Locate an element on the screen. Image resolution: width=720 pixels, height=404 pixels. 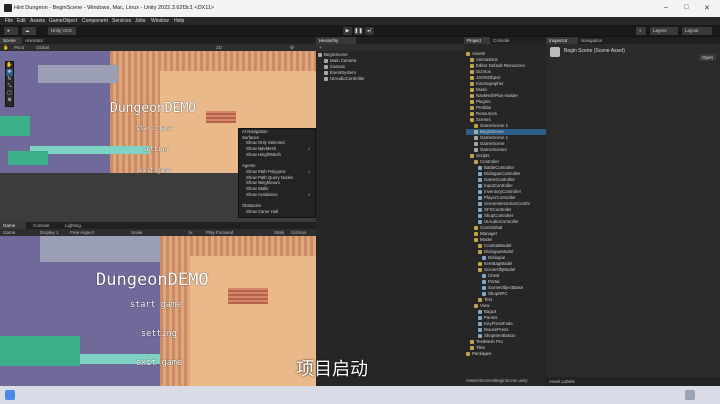
display-dropdown: Display 1 is located at coordinates (49, 232).